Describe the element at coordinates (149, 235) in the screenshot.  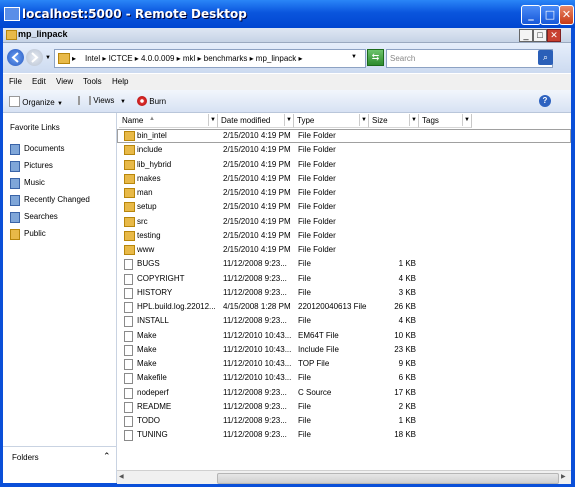
I see `file-name: testing` at that location.